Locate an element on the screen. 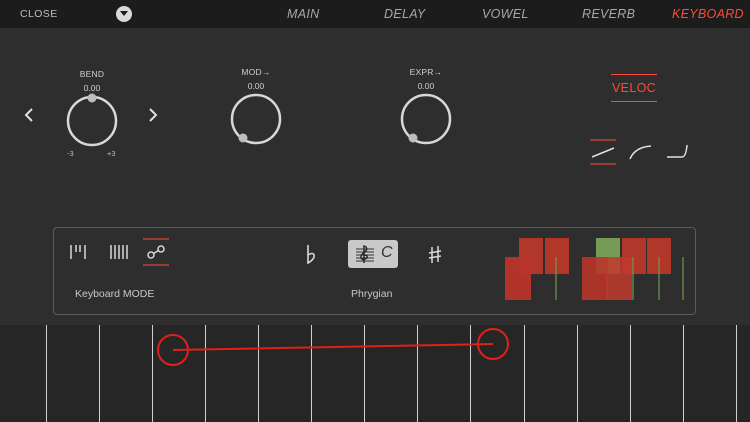  dropdown-button is located at coordinates (124, 14).